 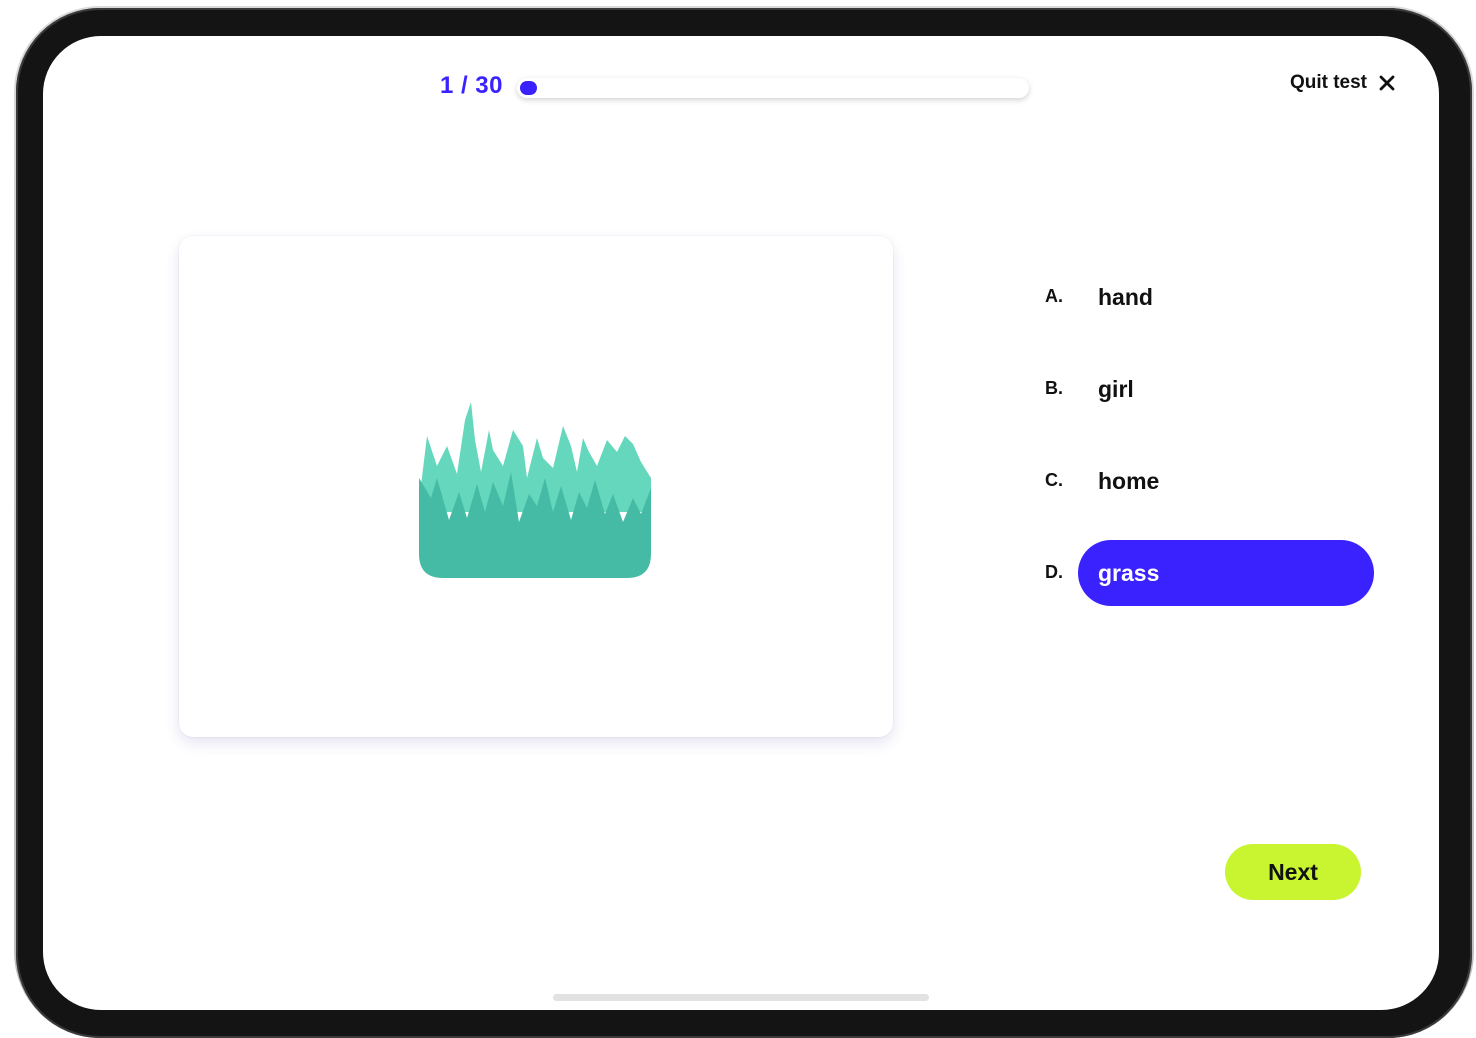 I want to click on option-pill: hand, so click(x=1226, y=297).